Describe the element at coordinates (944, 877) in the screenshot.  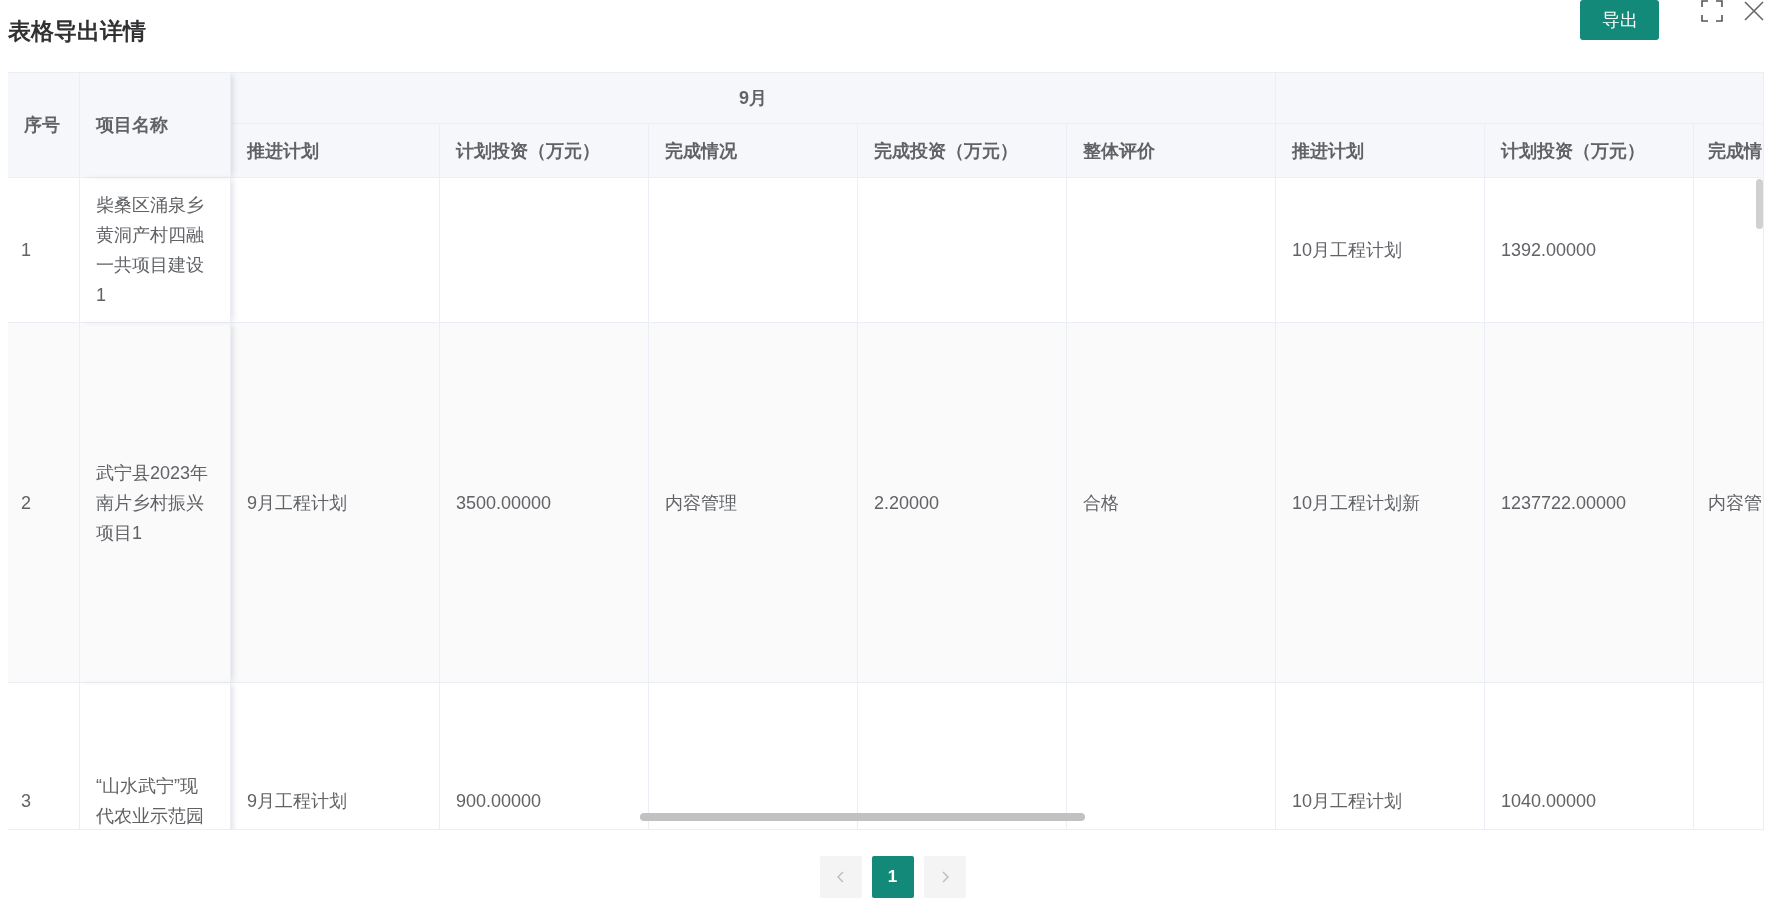
I see `next-page-button` at that location.